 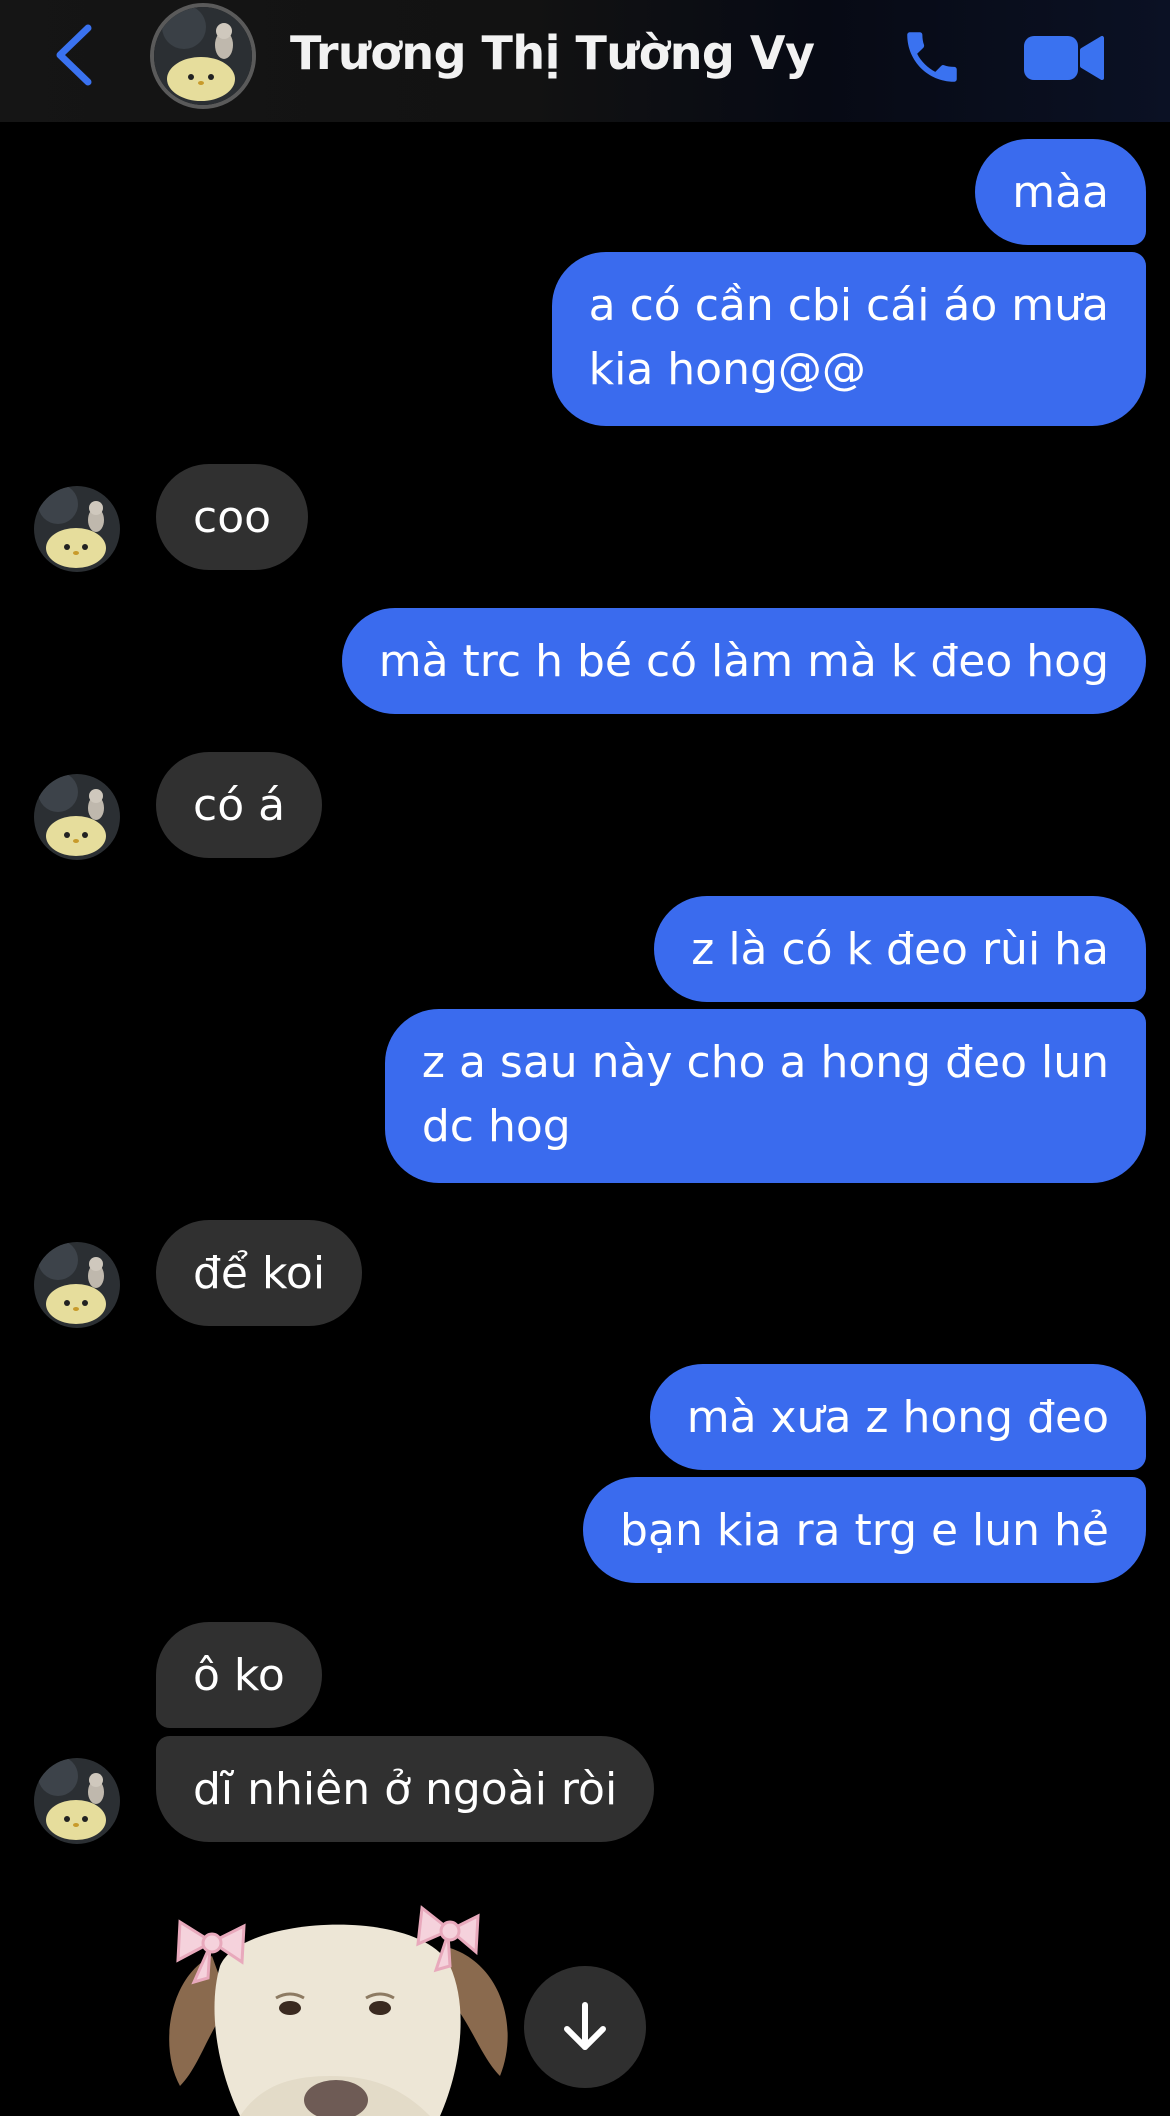 I want to click on video-camera-icon, so click(x=1064, y=58).